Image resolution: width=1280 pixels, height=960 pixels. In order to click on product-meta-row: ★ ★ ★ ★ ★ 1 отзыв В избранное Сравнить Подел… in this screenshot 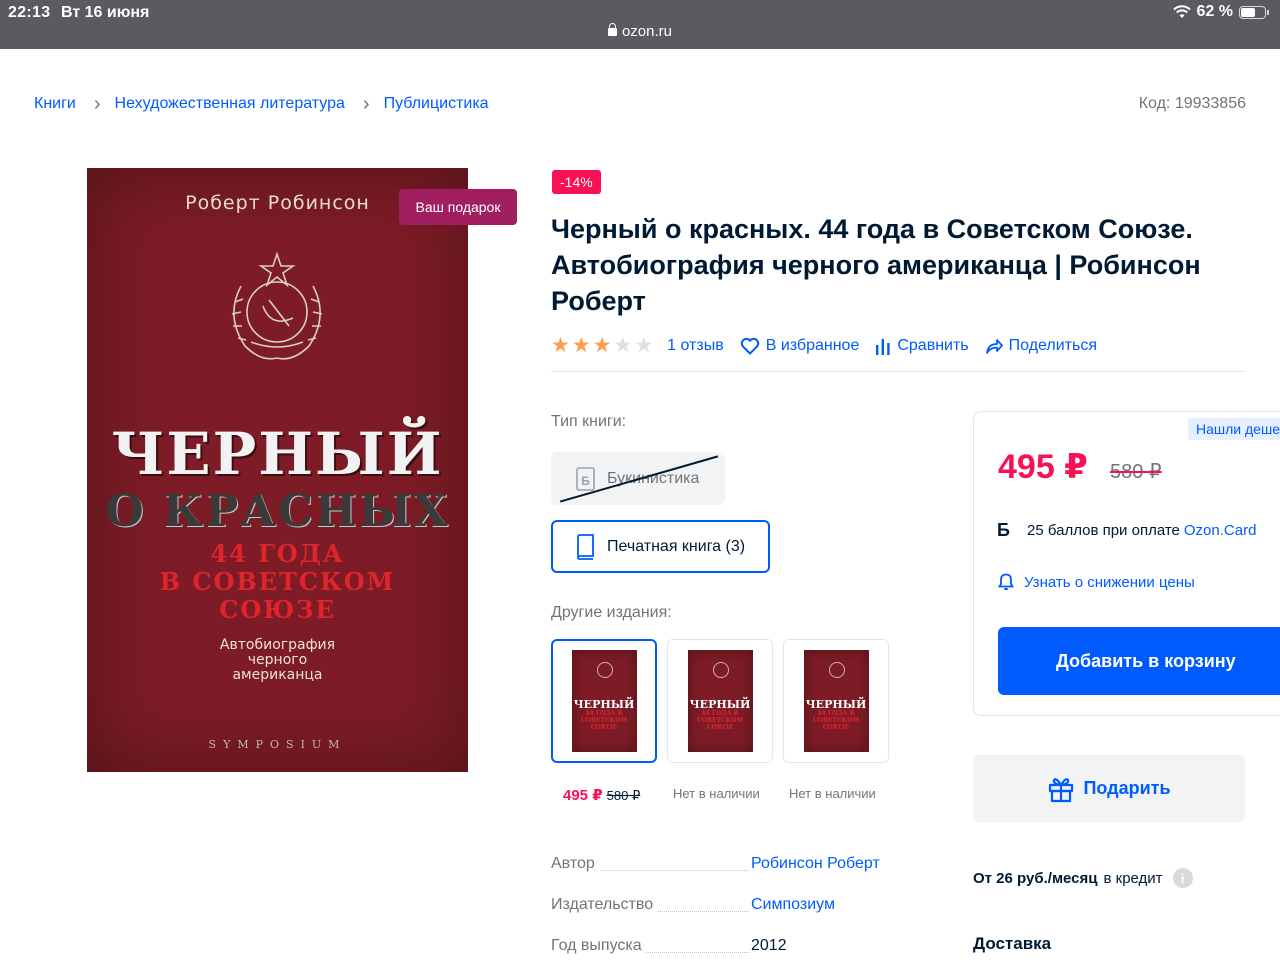, I will do `click(832, 346)`.